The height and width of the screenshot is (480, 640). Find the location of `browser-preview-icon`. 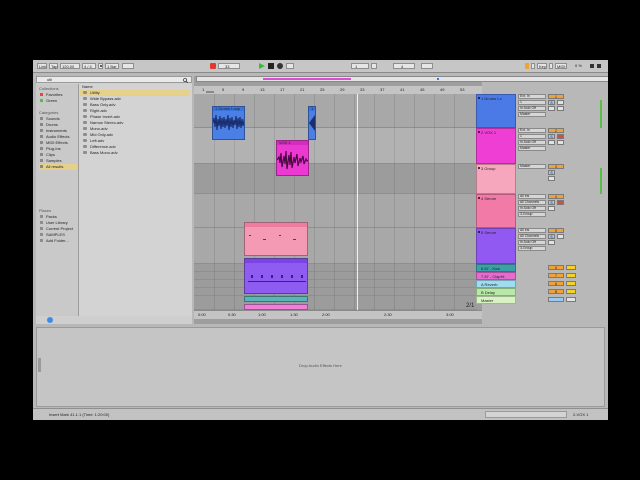

browser-preview-icon is located at coordinates (50, 320).